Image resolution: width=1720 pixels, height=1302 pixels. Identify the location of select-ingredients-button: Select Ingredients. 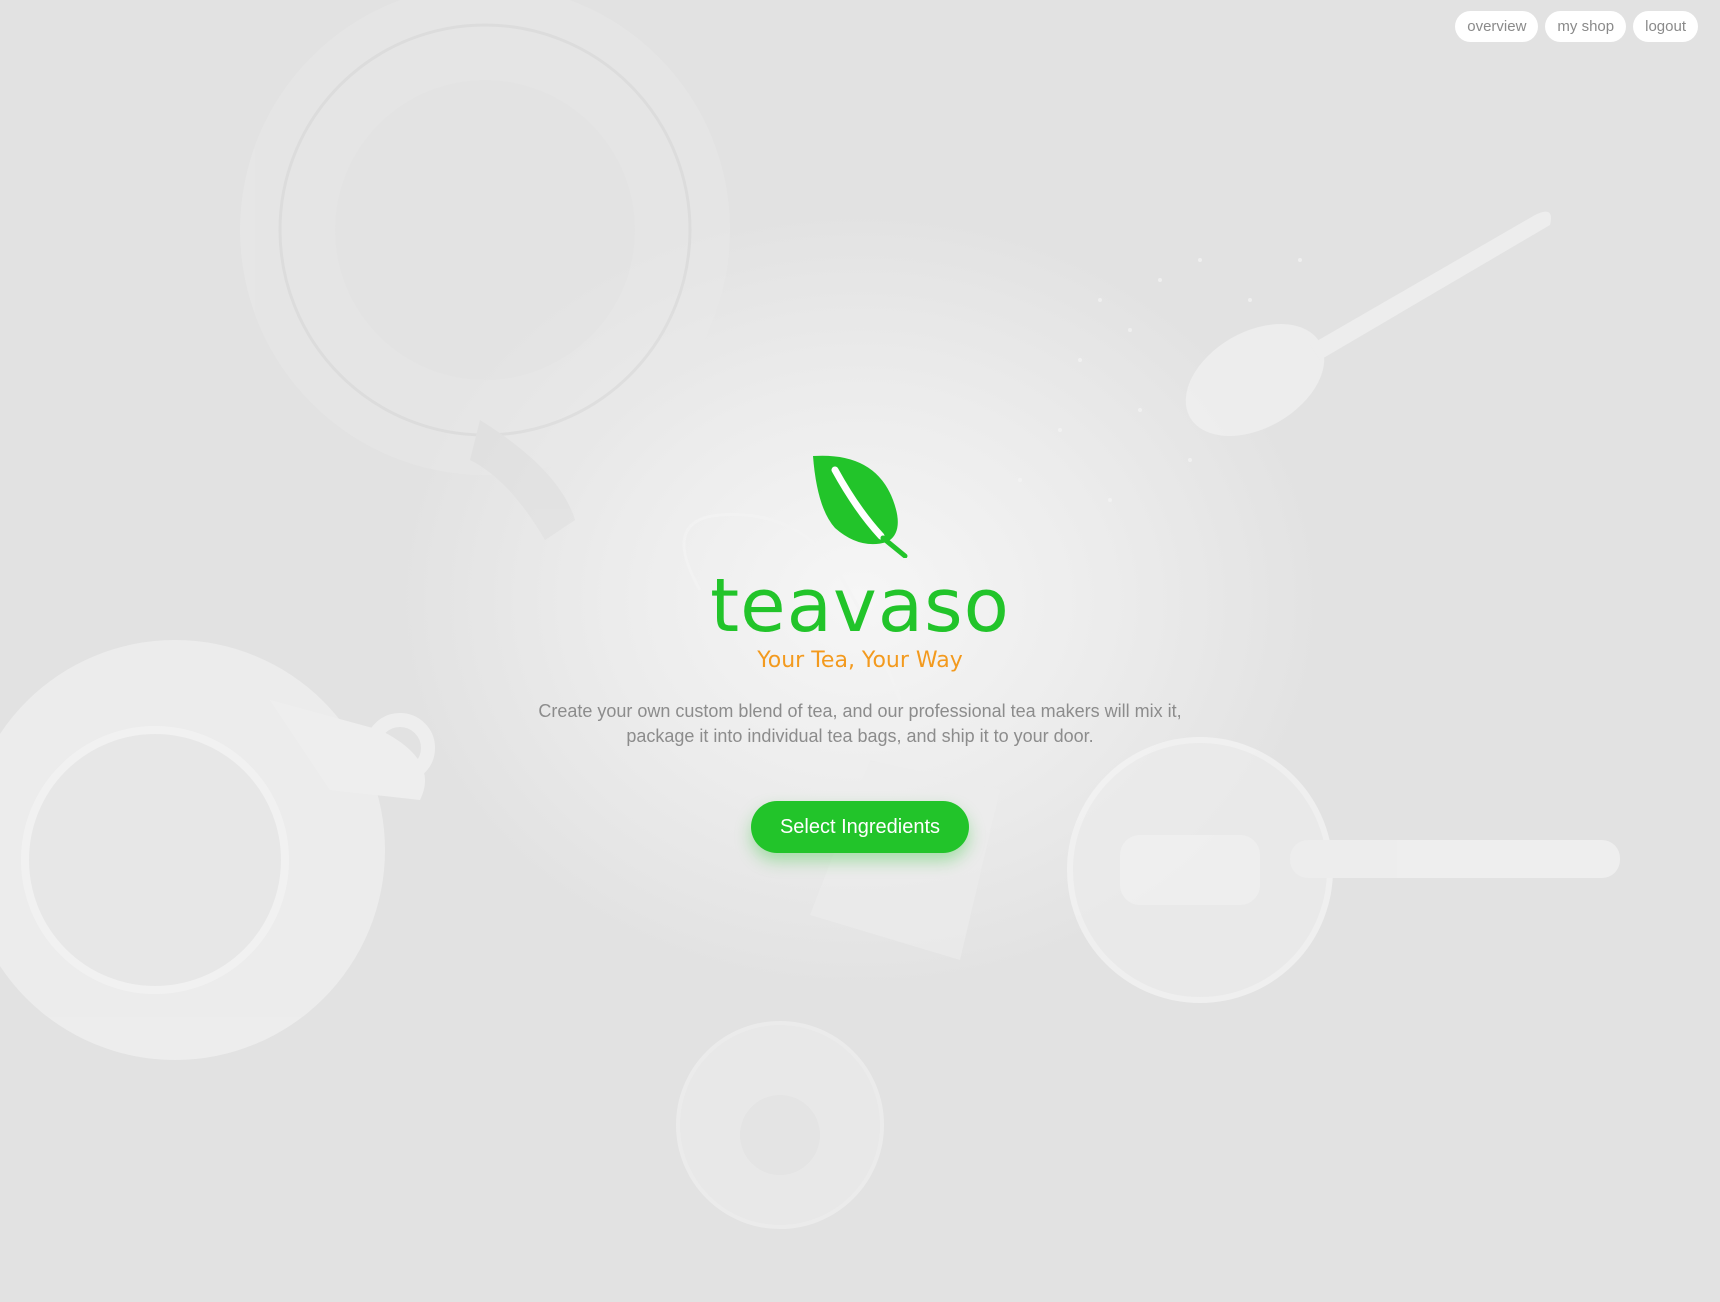
(860, 827).